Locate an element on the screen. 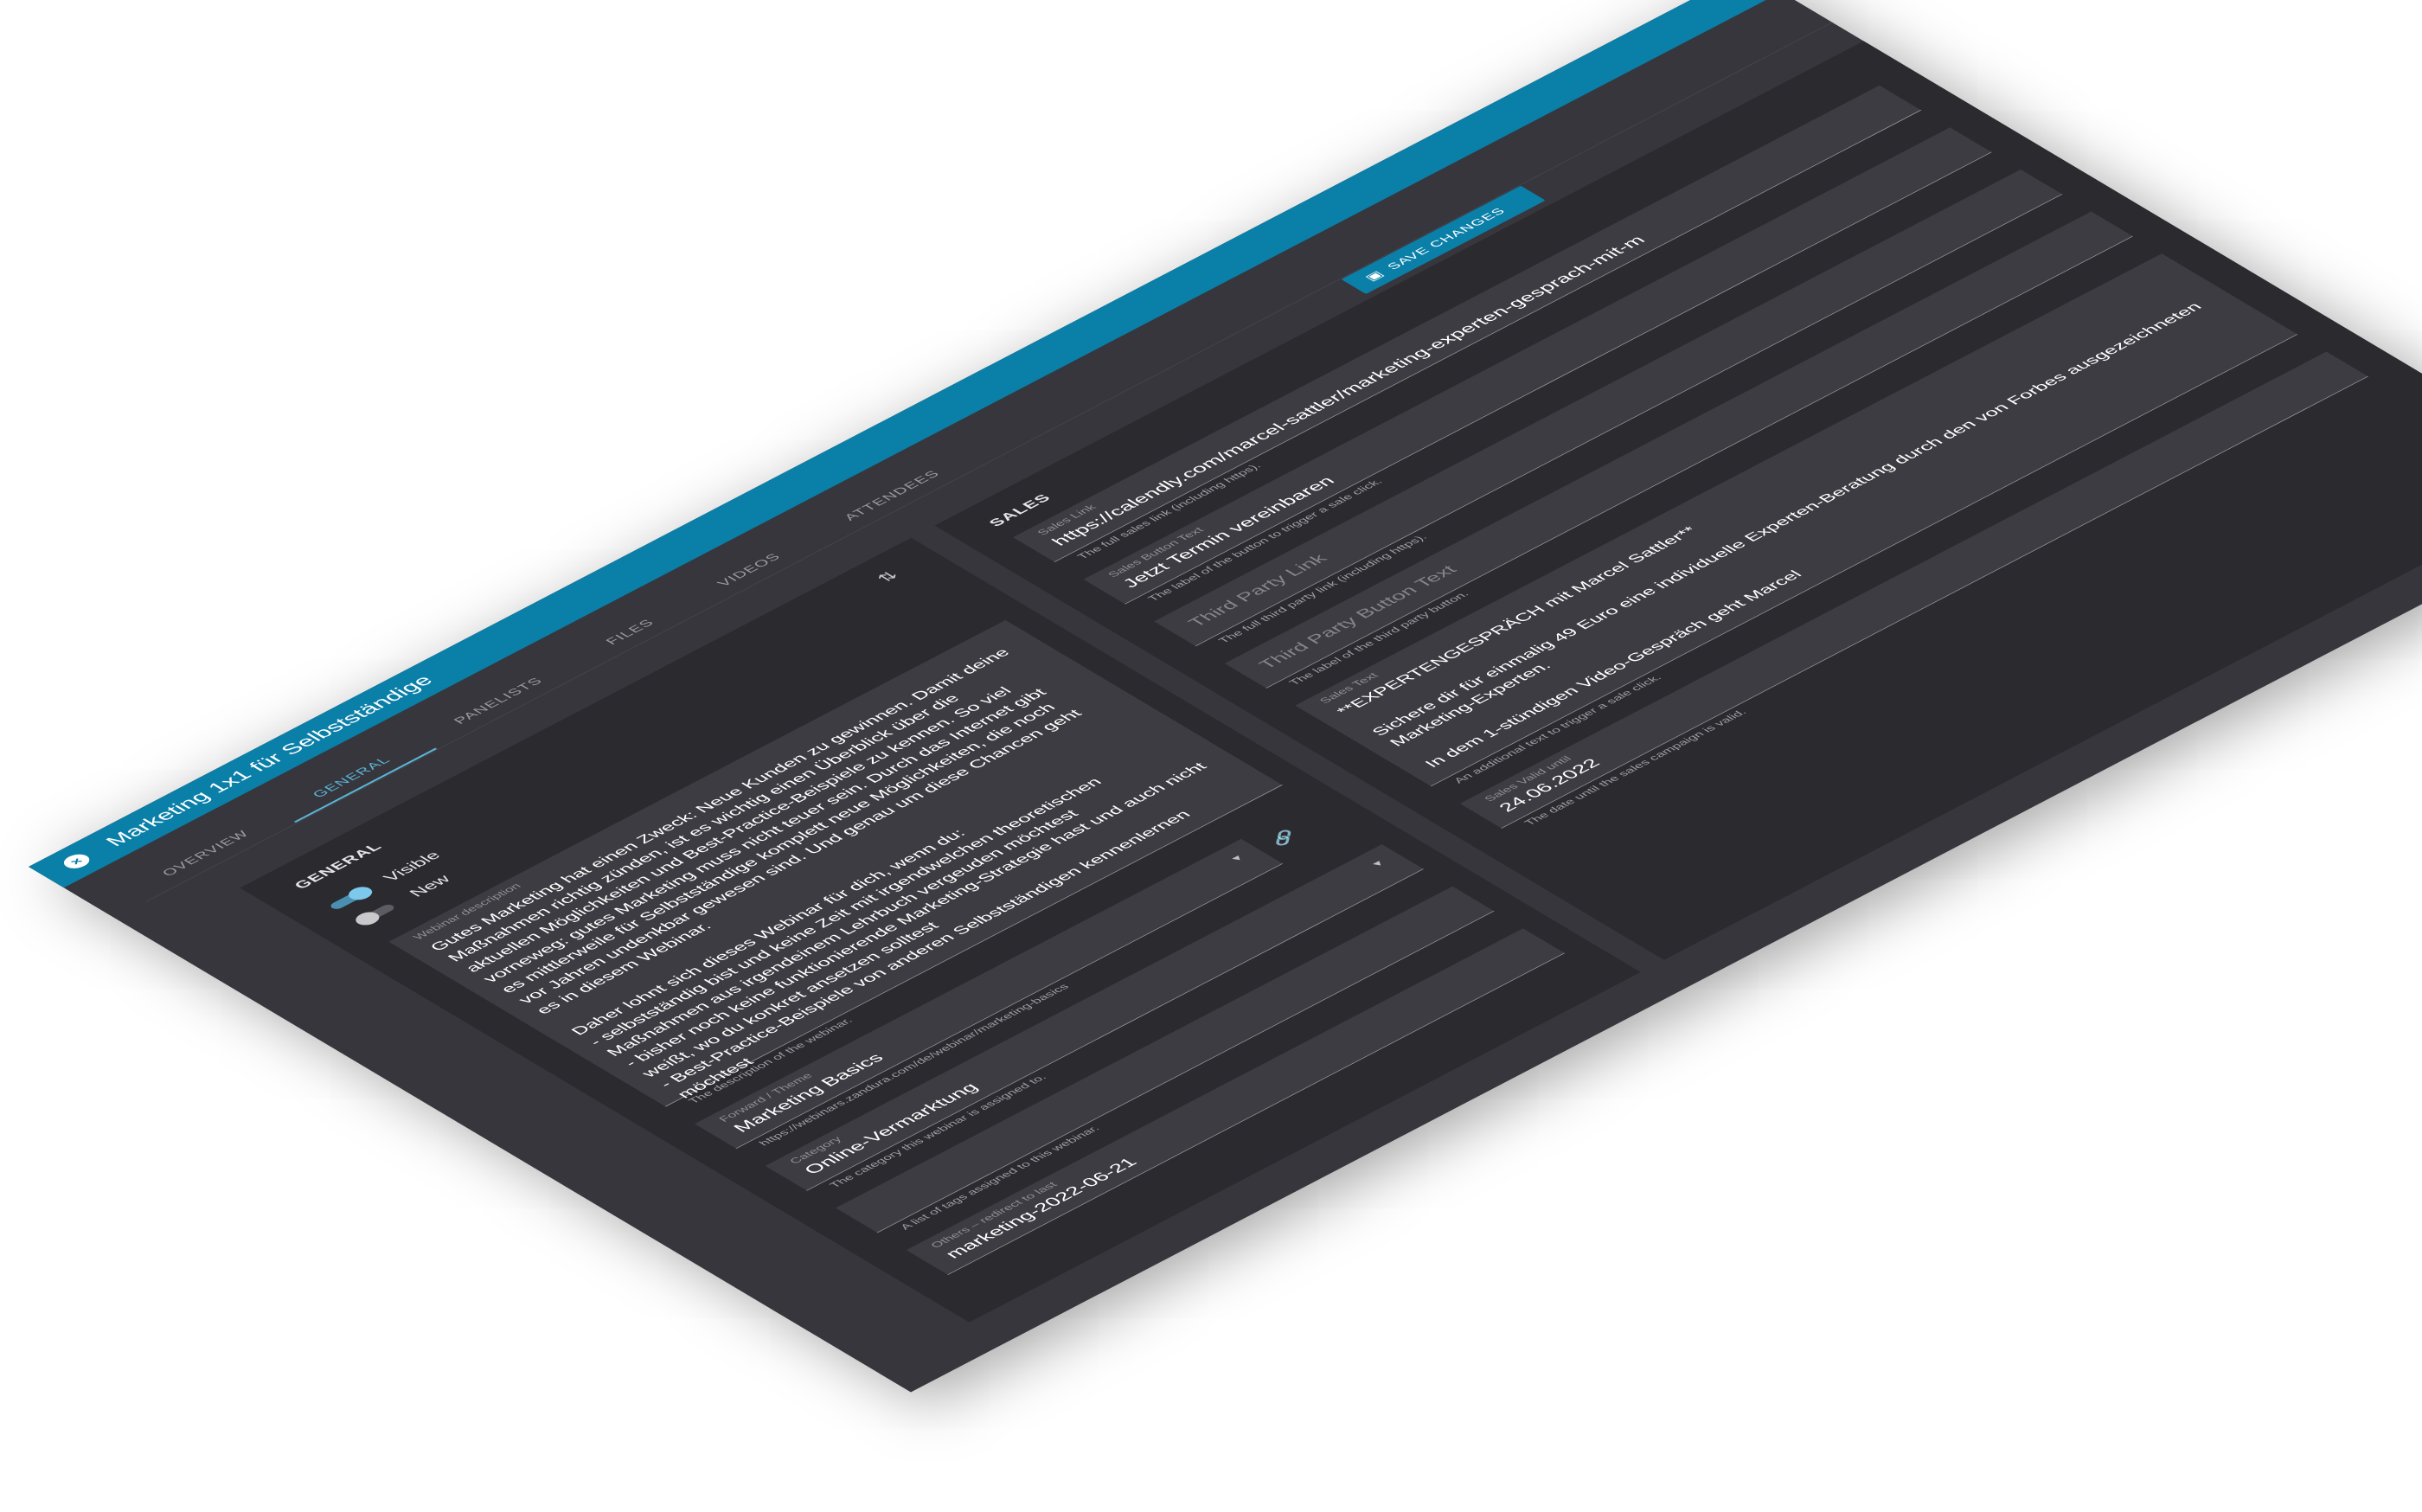 The image size is (2422, 1512). expand-icon: ⇅ is located at coordinates (888, 576).